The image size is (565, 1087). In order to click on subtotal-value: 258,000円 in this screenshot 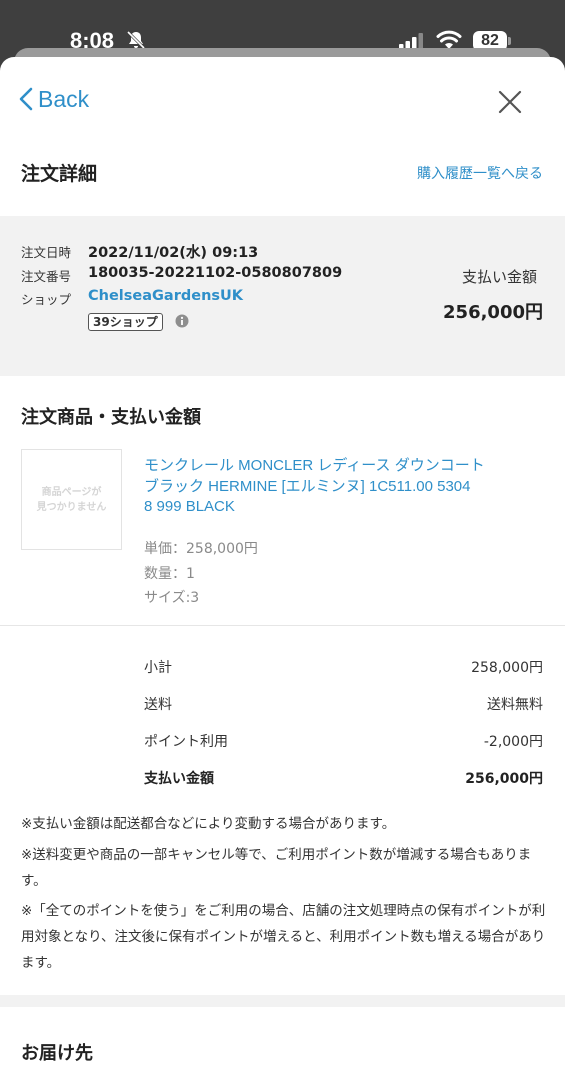, I will do `click(507, 668)`.